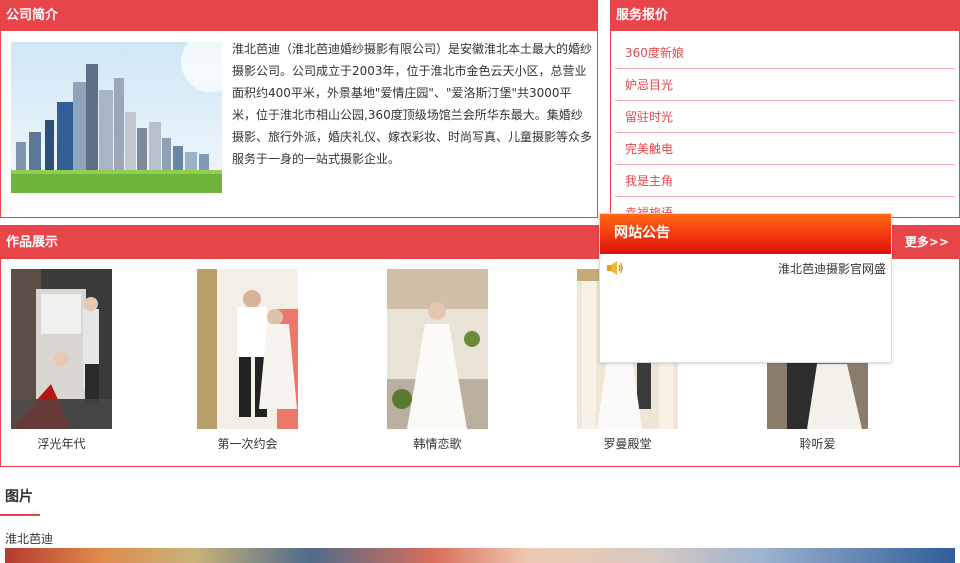  I want to click on notice-row: 淮北芭迪摄影官网盛, so click(747, 269).